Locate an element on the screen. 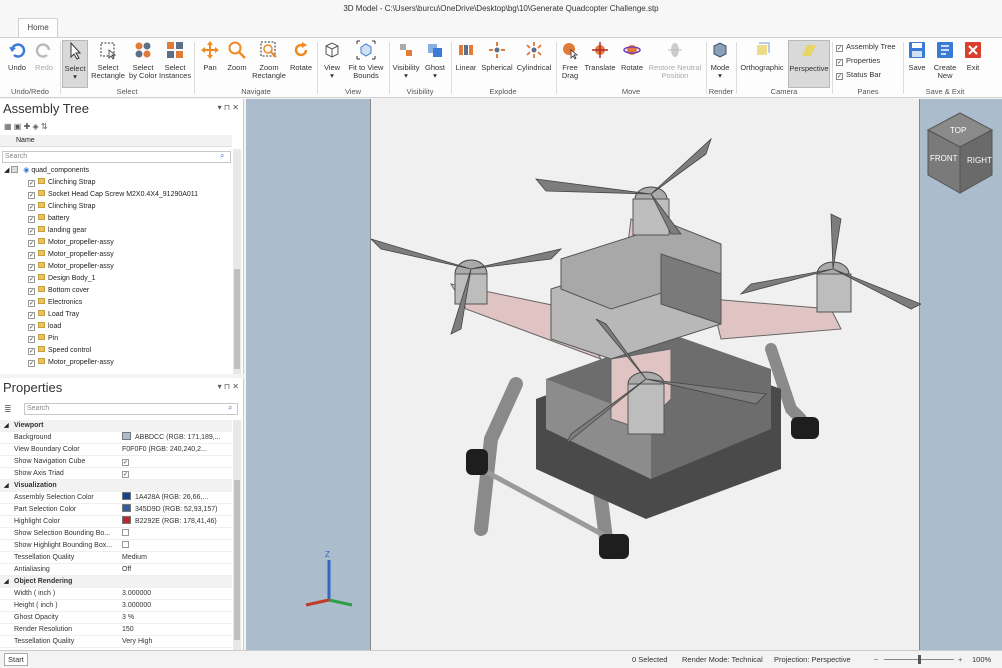 Image resolution: width=1002 pixels, height=668 pixels. nav-cube-front: FRONT is located at coordinates (944, 158).